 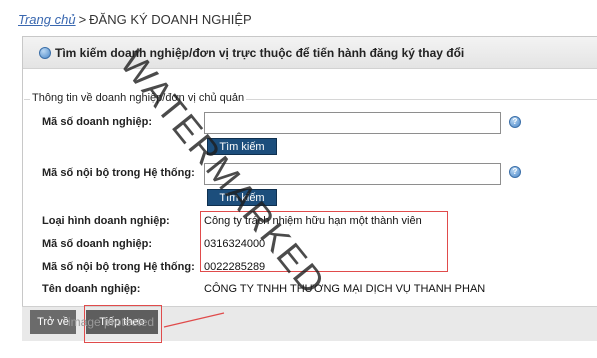 What do you see at coordinates (47, 19) in the screenshot?
I see `breadcrumb-home-link: Trang chủ` at bounding box center [47, 19].